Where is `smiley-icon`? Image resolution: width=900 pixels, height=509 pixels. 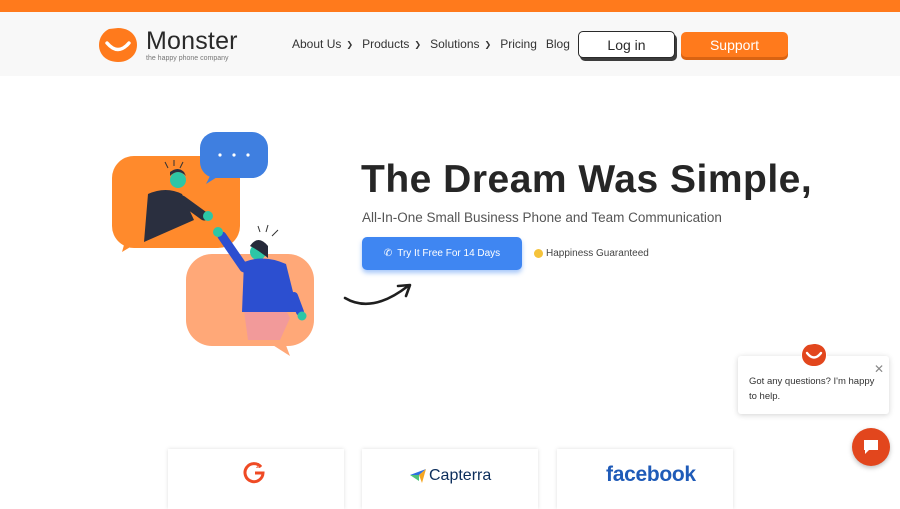
smiley-icon is located at coordinates (538, 253).